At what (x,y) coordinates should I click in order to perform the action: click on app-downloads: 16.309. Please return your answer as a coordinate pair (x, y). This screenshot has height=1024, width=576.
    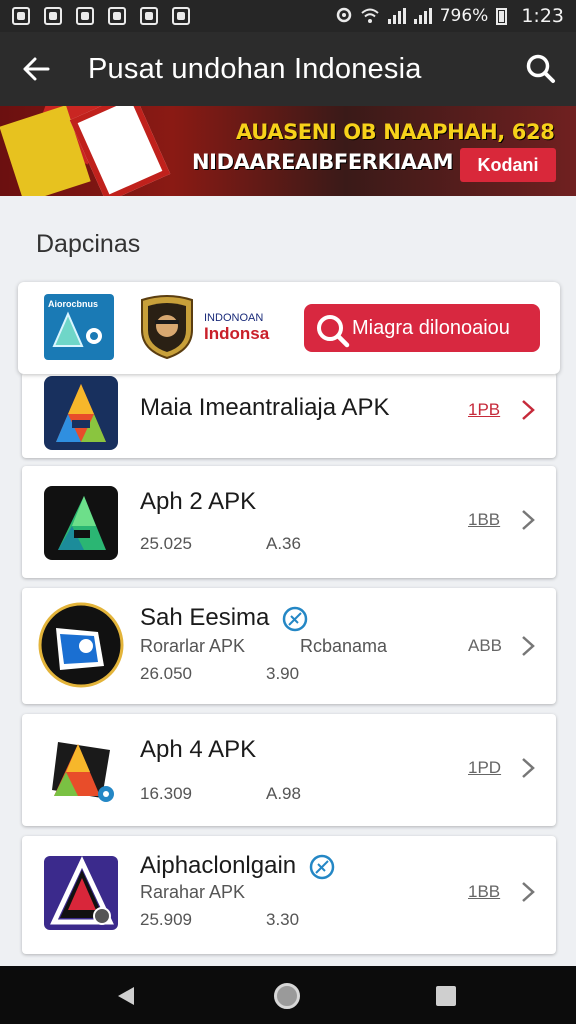
    Looking at the image, I should click on (166, 793).